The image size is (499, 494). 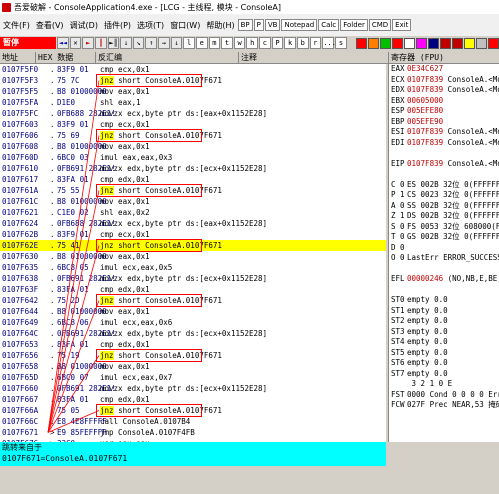 I want to click on threads-window-button: t, so click(x=227, y=43).